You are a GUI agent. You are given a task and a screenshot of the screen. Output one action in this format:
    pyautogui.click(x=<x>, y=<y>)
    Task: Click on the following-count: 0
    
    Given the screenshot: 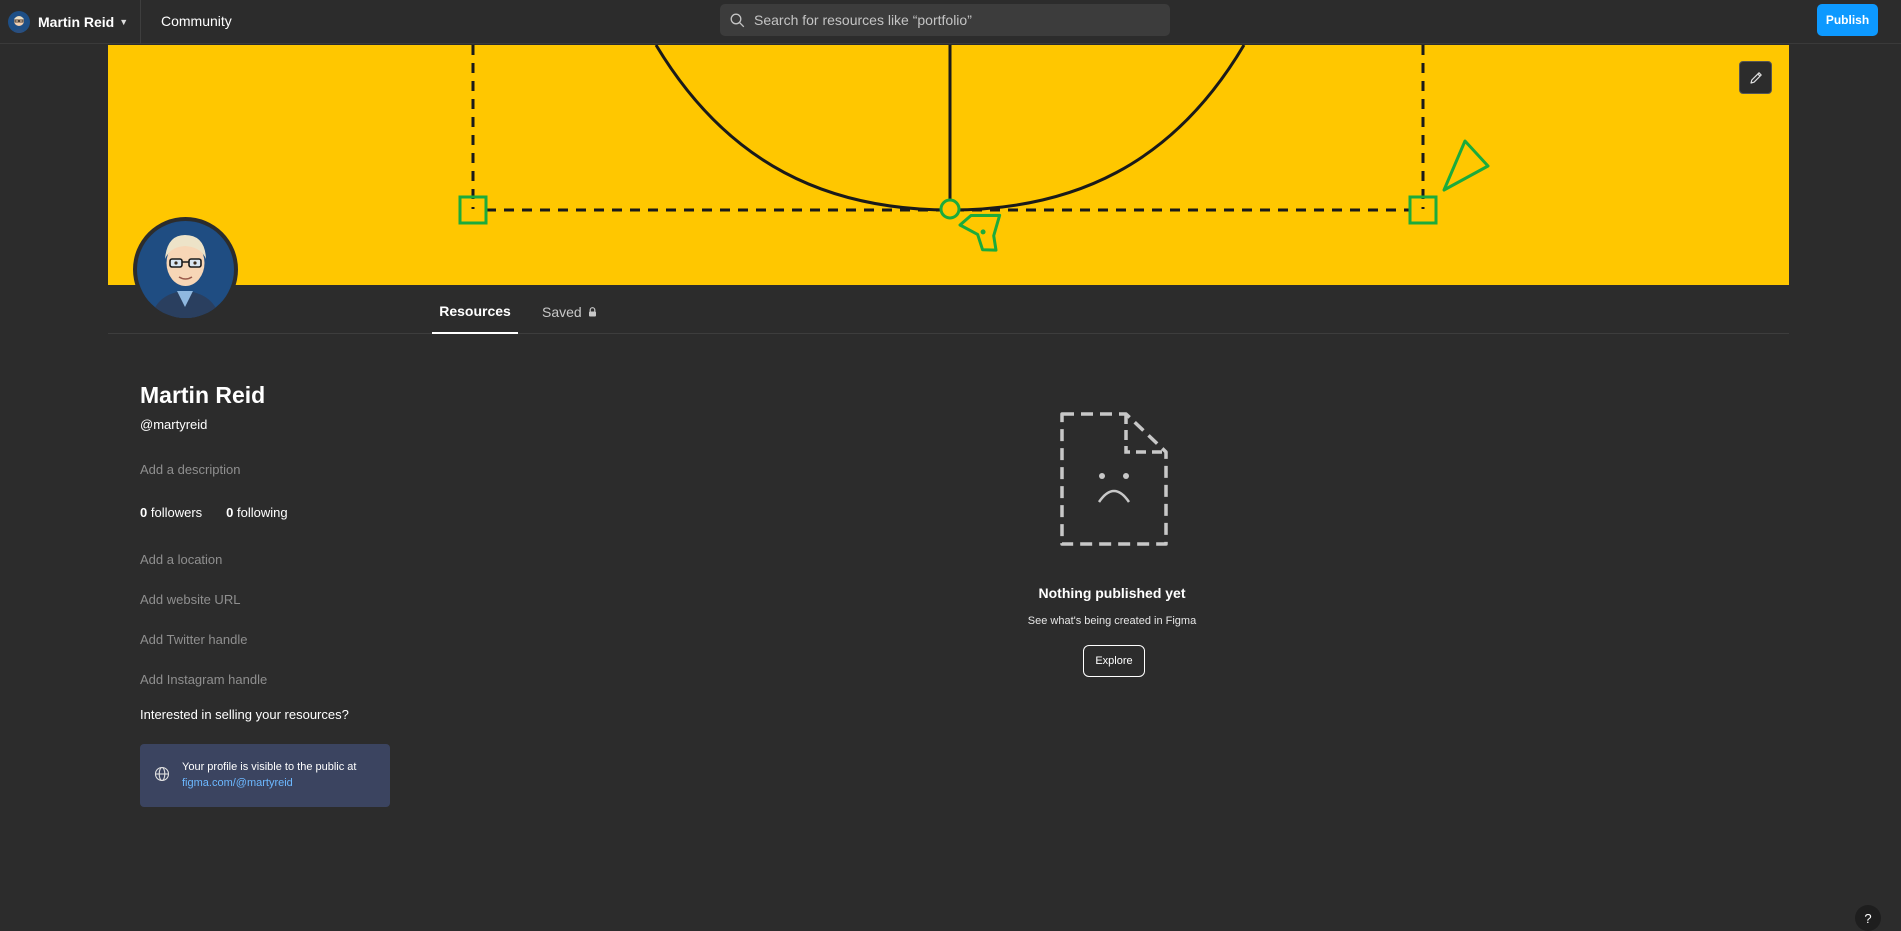 What is the action you would take?
    pyautogui.click(x=230, y=512)
    